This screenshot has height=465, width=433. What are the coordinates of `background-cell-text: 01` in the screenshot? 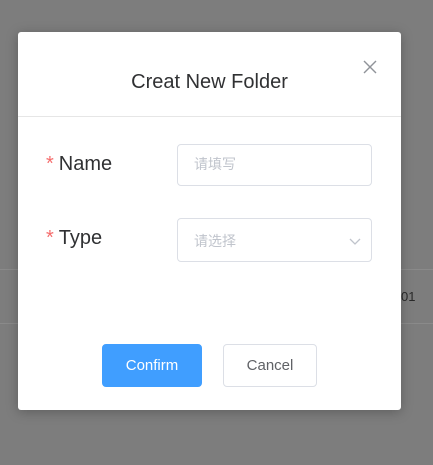 It's located at (408, 296).